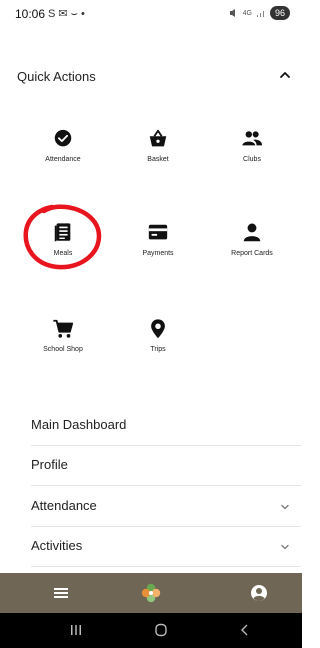 This screenshot has height=648, width=320. I want to click on tile-label-basket: Basket, so click(158, 159).